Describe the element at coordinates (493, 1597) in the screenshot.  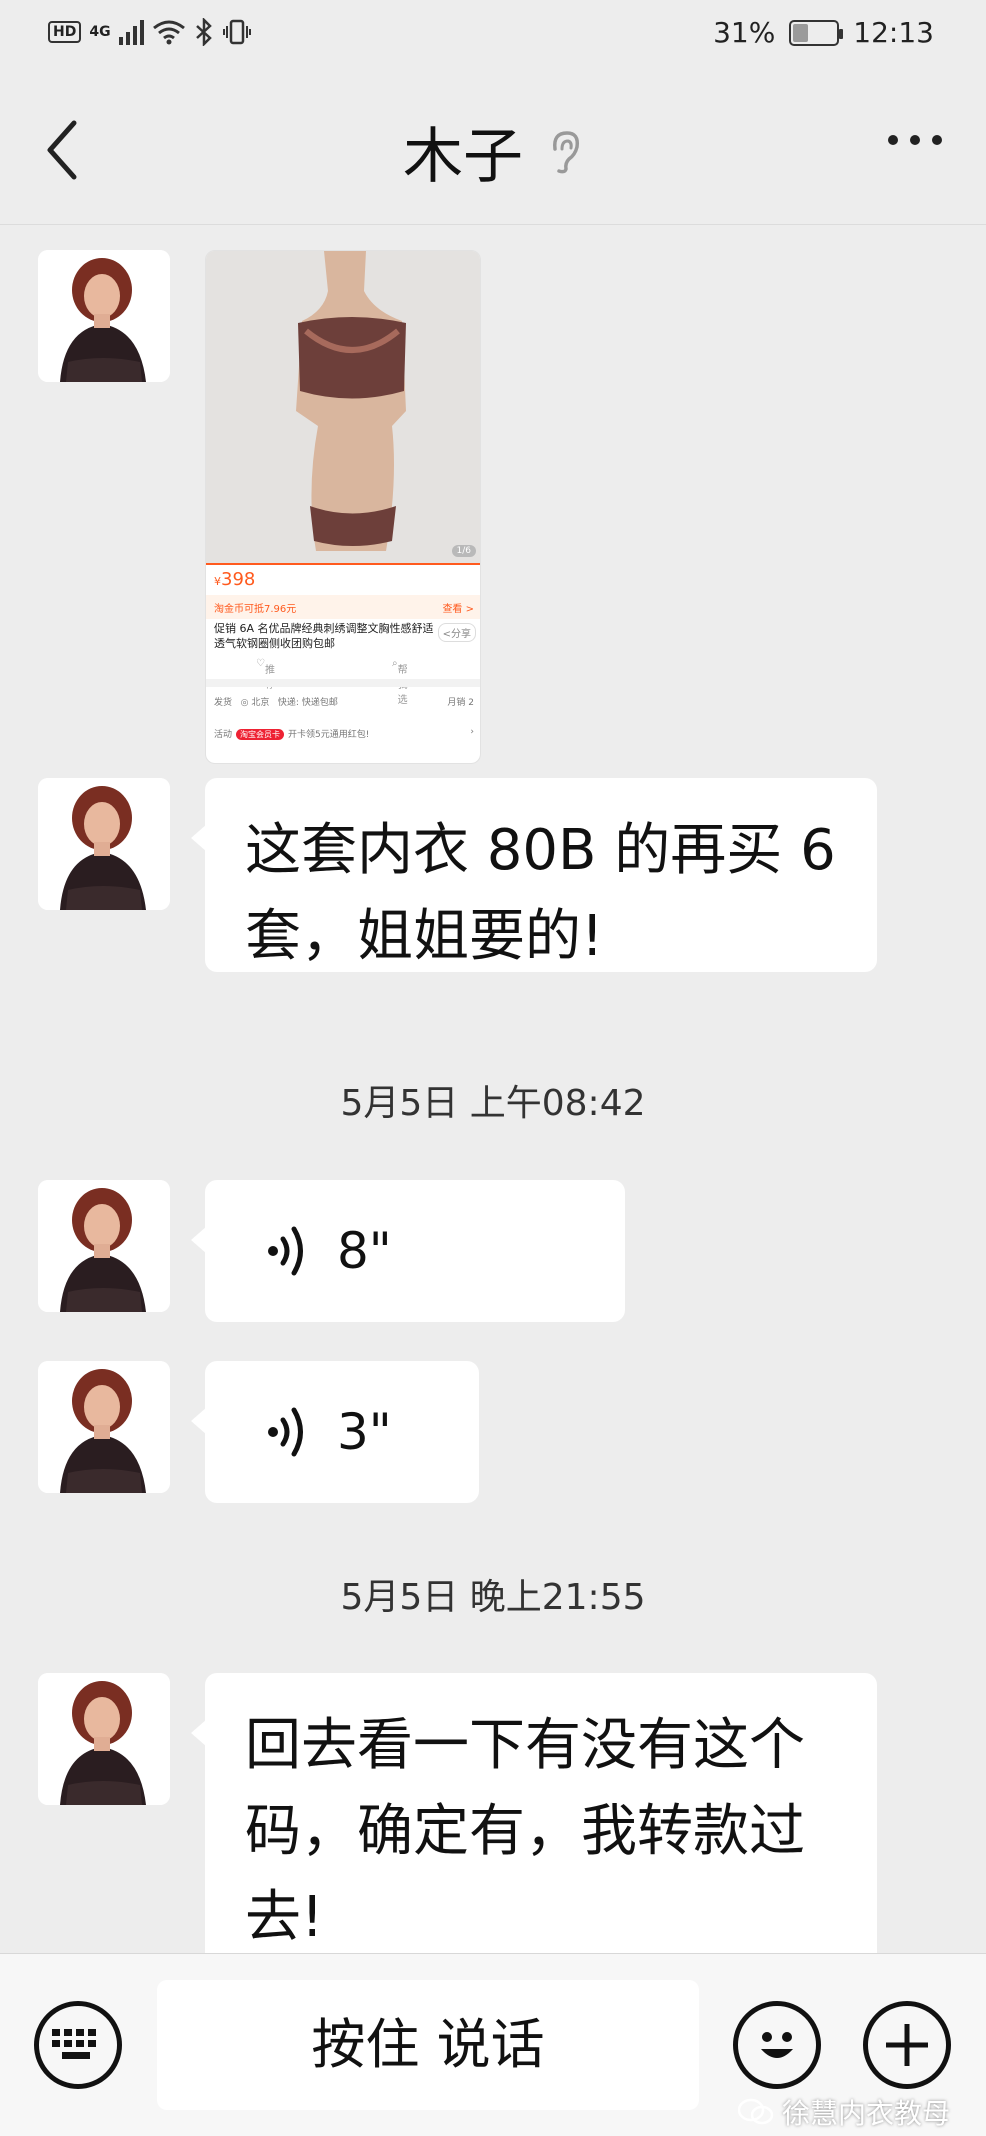
I see `timestamp: 5月5日 晚上21:55` at that location.